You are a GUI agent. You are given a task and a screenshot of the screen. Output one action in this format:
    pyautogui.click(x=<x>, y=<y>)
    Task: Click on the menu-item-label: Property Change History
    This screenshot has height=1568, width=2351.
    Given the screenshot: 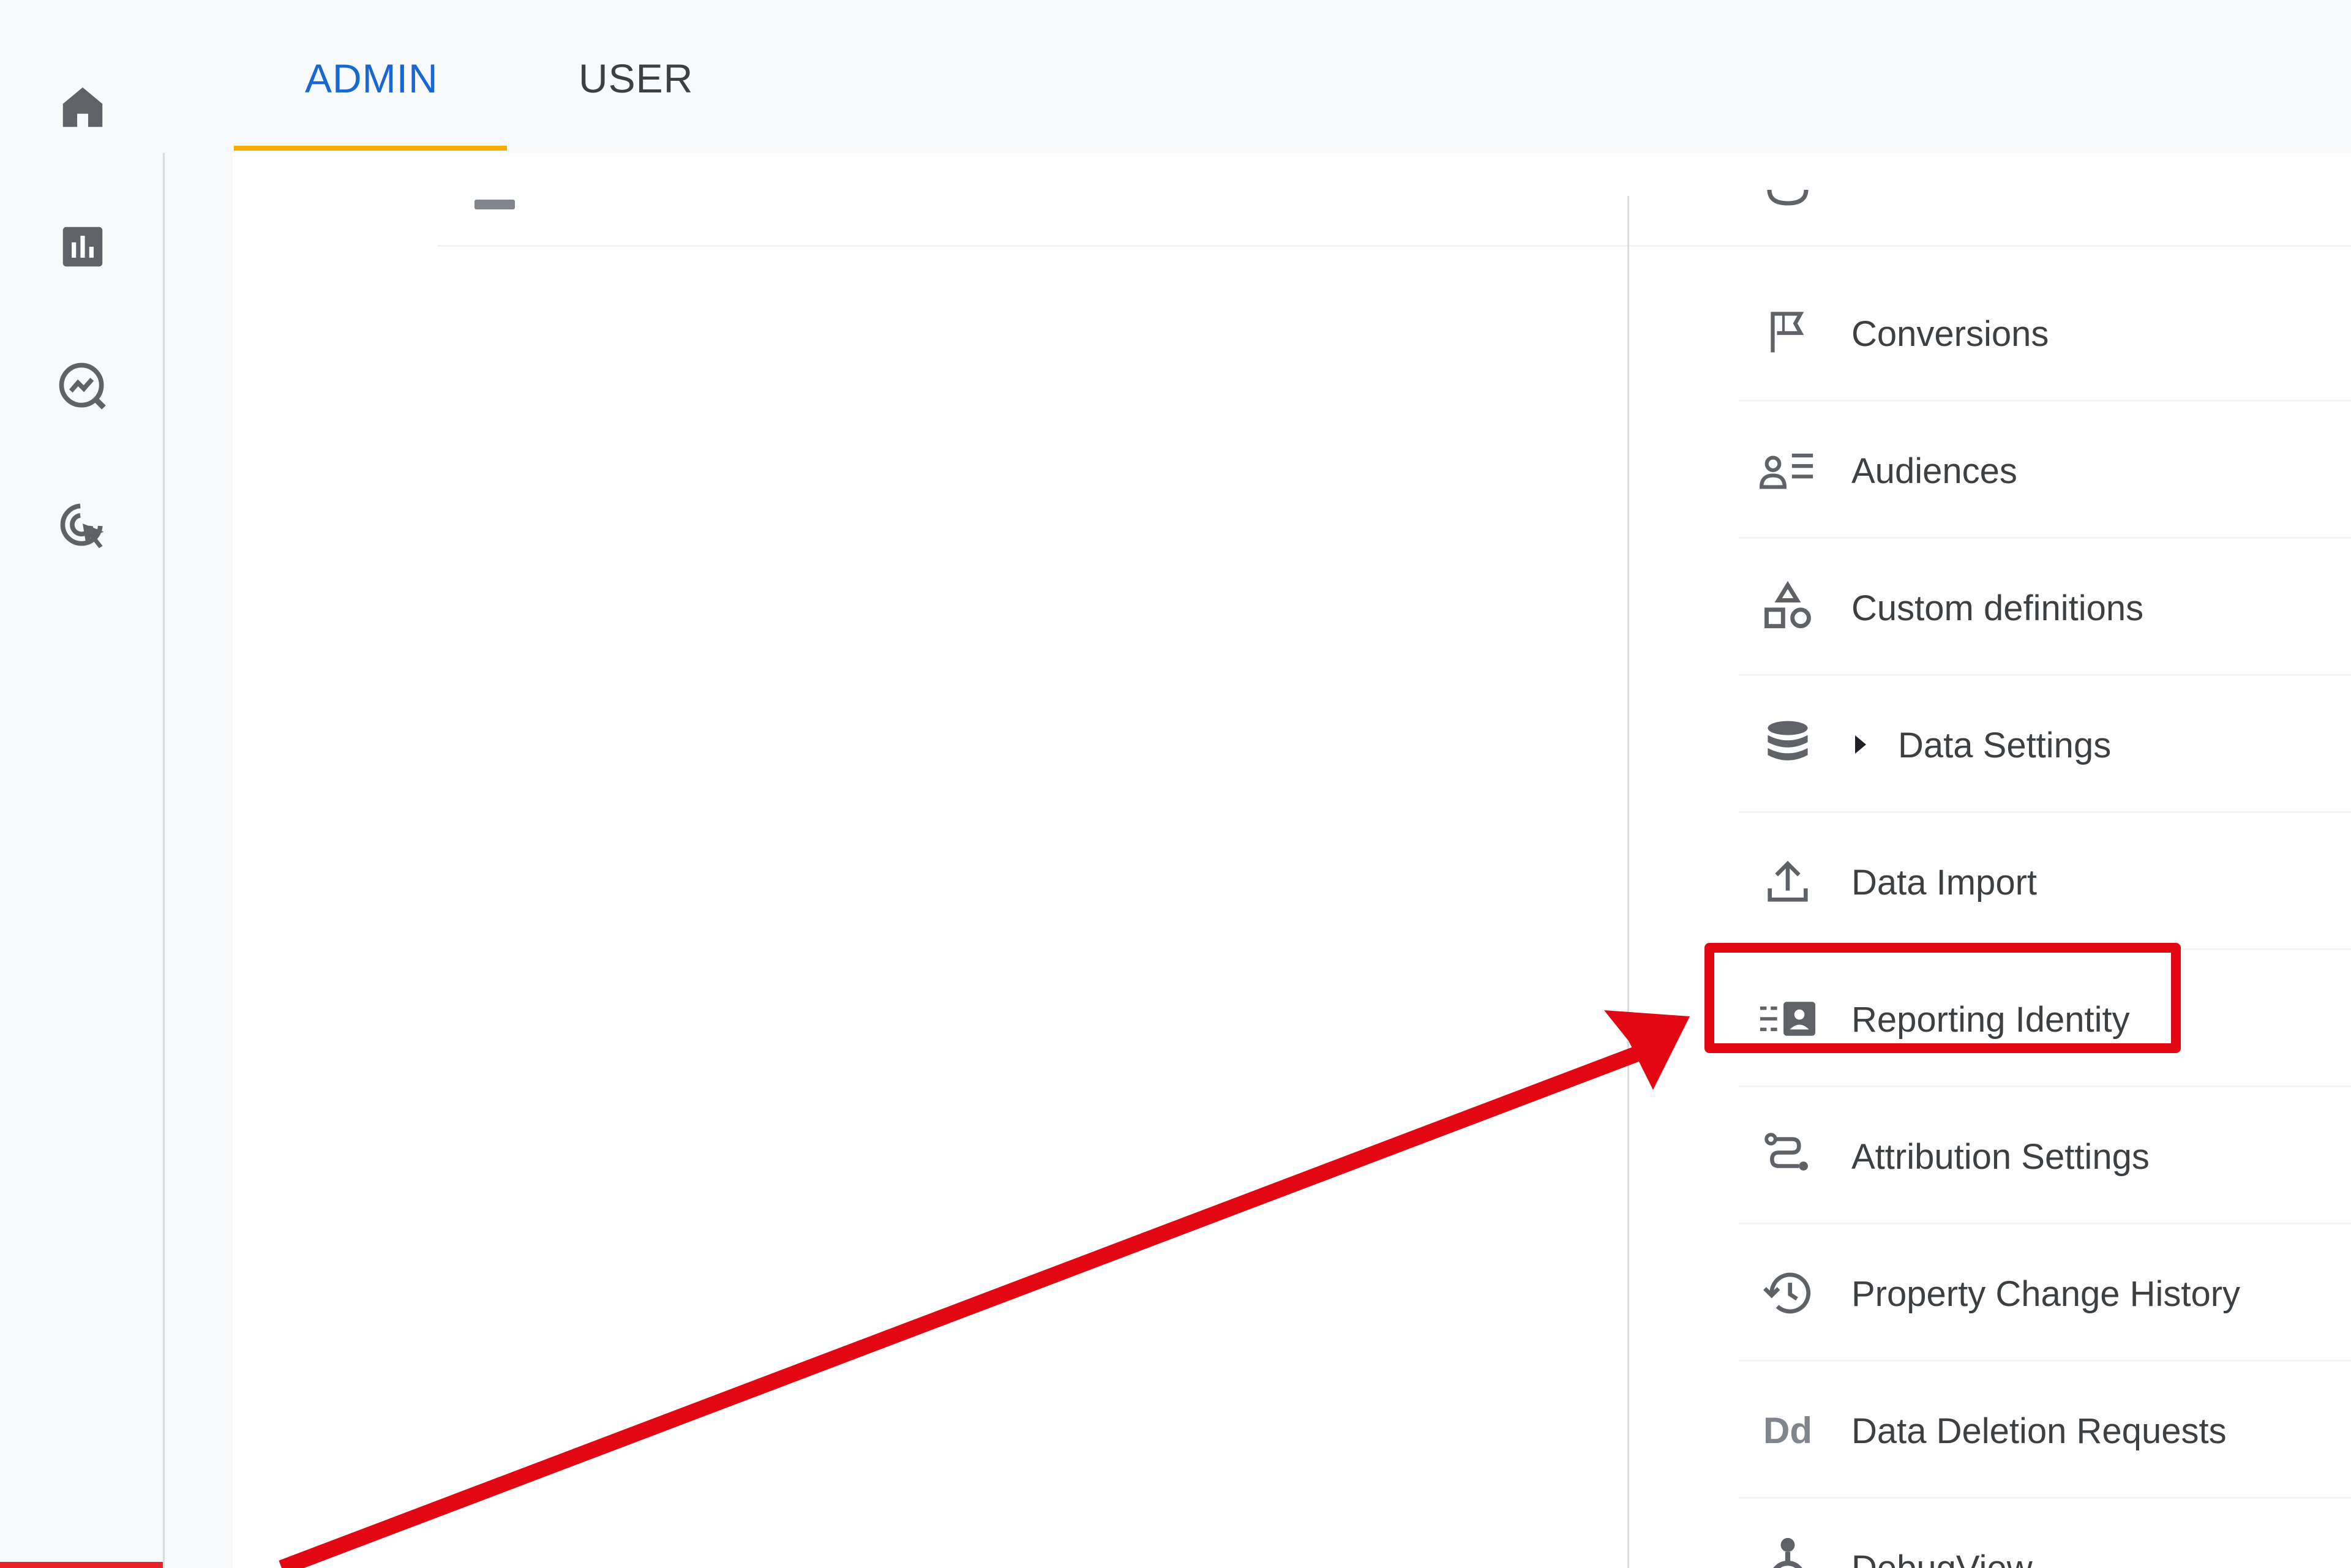 What is the action you would take?
    pyautogui.click(x=2046, y=1294)
    